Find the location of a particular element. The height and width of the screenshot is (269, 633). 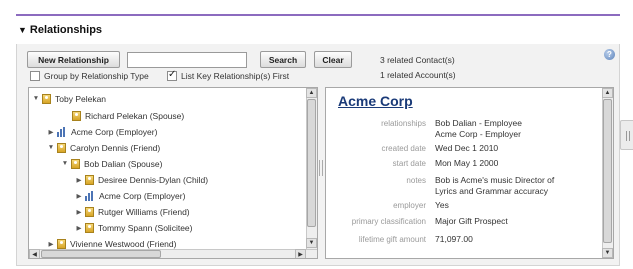

tree-item: ▼ Toby Pelekan is located at coordinates (69, 98).